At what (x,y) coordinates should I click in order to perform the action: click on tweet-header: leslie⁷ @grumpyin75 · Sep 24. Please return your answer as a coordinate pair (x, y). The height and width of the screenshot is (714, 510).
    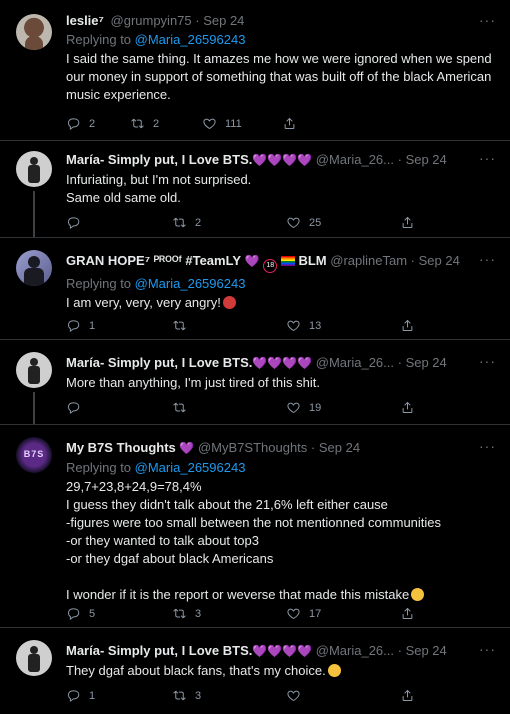
    Looking at the image, I should click on (155, 20).